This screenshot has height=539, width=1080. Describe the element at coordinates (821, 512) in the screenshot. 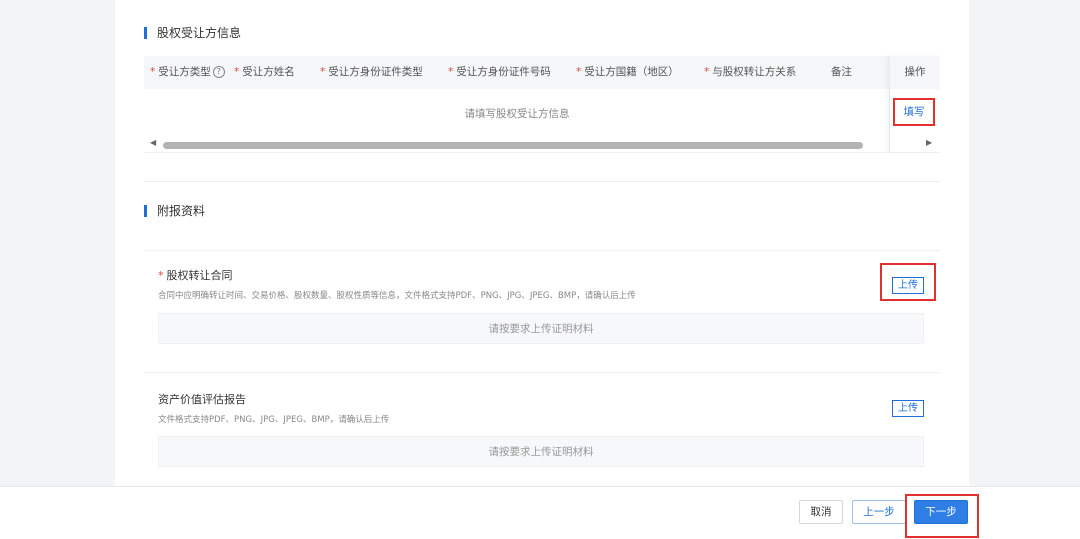

I see `cancel-button: 取消` at that location.